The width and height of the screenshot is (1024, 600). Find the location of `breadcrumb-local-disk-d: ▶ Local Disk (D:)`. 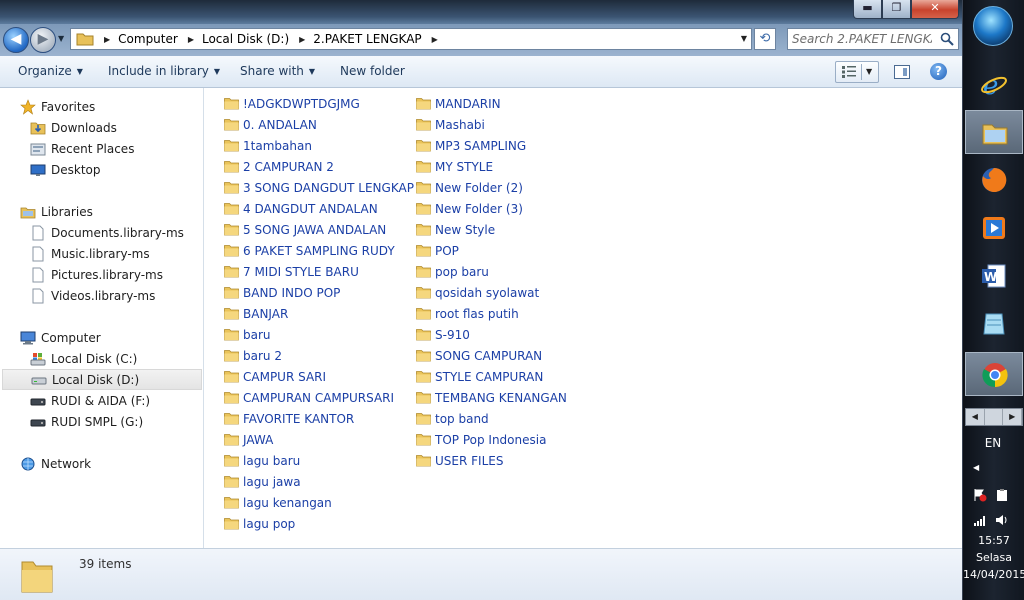

breadcrumb-local-disk-d: ▶ Local Disk (D:) is located at coordinates (233, 39).